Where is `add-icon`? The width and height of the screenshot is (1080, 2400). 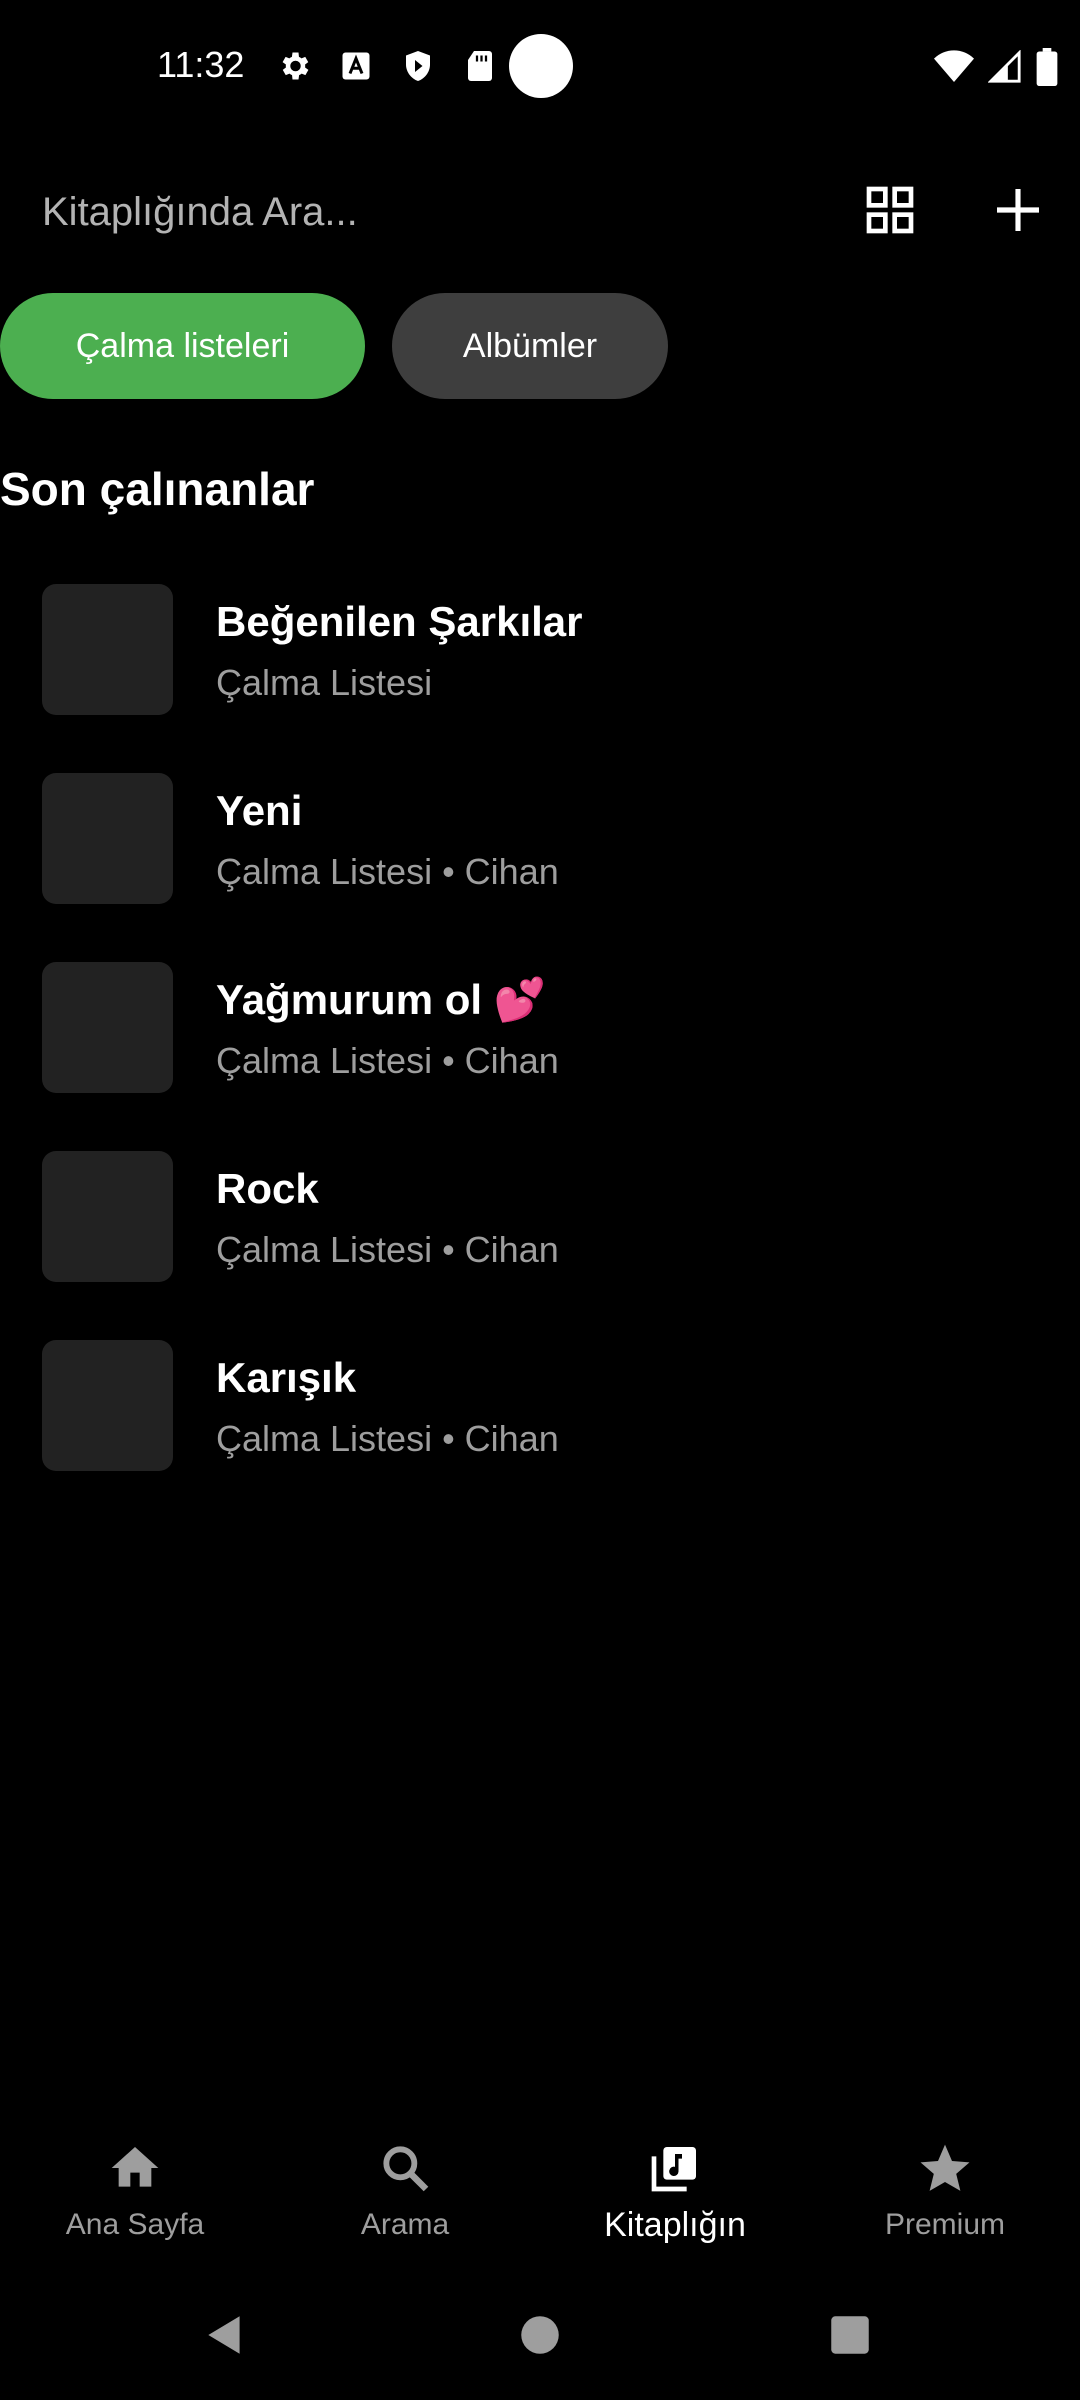
add-icon is located at coordinates (1018, 210).